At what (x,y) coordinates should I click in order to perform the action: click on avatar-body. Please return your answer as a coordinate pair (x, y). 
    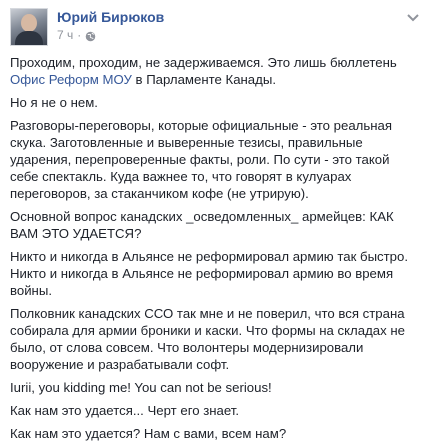
    Looking at the image, I should click on (29, 38).